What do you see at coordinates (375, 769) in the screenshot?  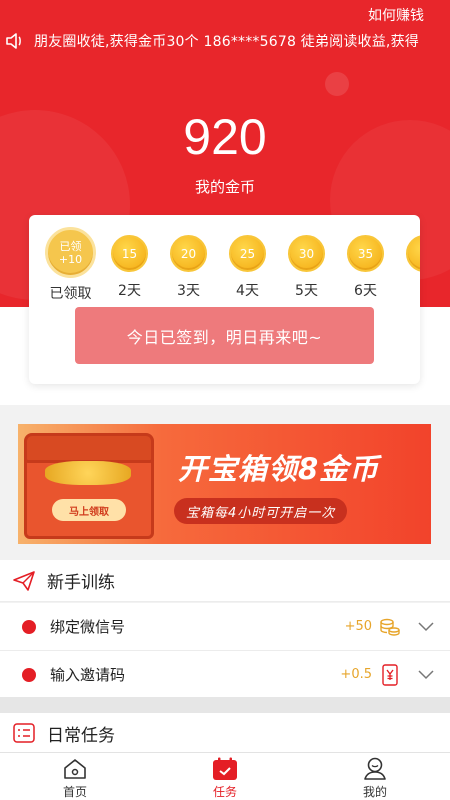 I see `user-icon` at bounding box center [375, 769].